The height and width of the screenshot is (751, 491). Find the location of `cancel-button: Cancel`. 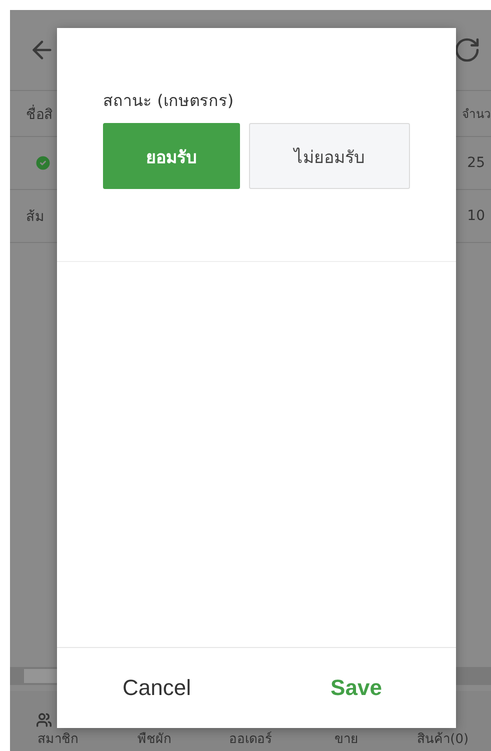

cancel-button: Cancel is located at coordinates (156, 688).